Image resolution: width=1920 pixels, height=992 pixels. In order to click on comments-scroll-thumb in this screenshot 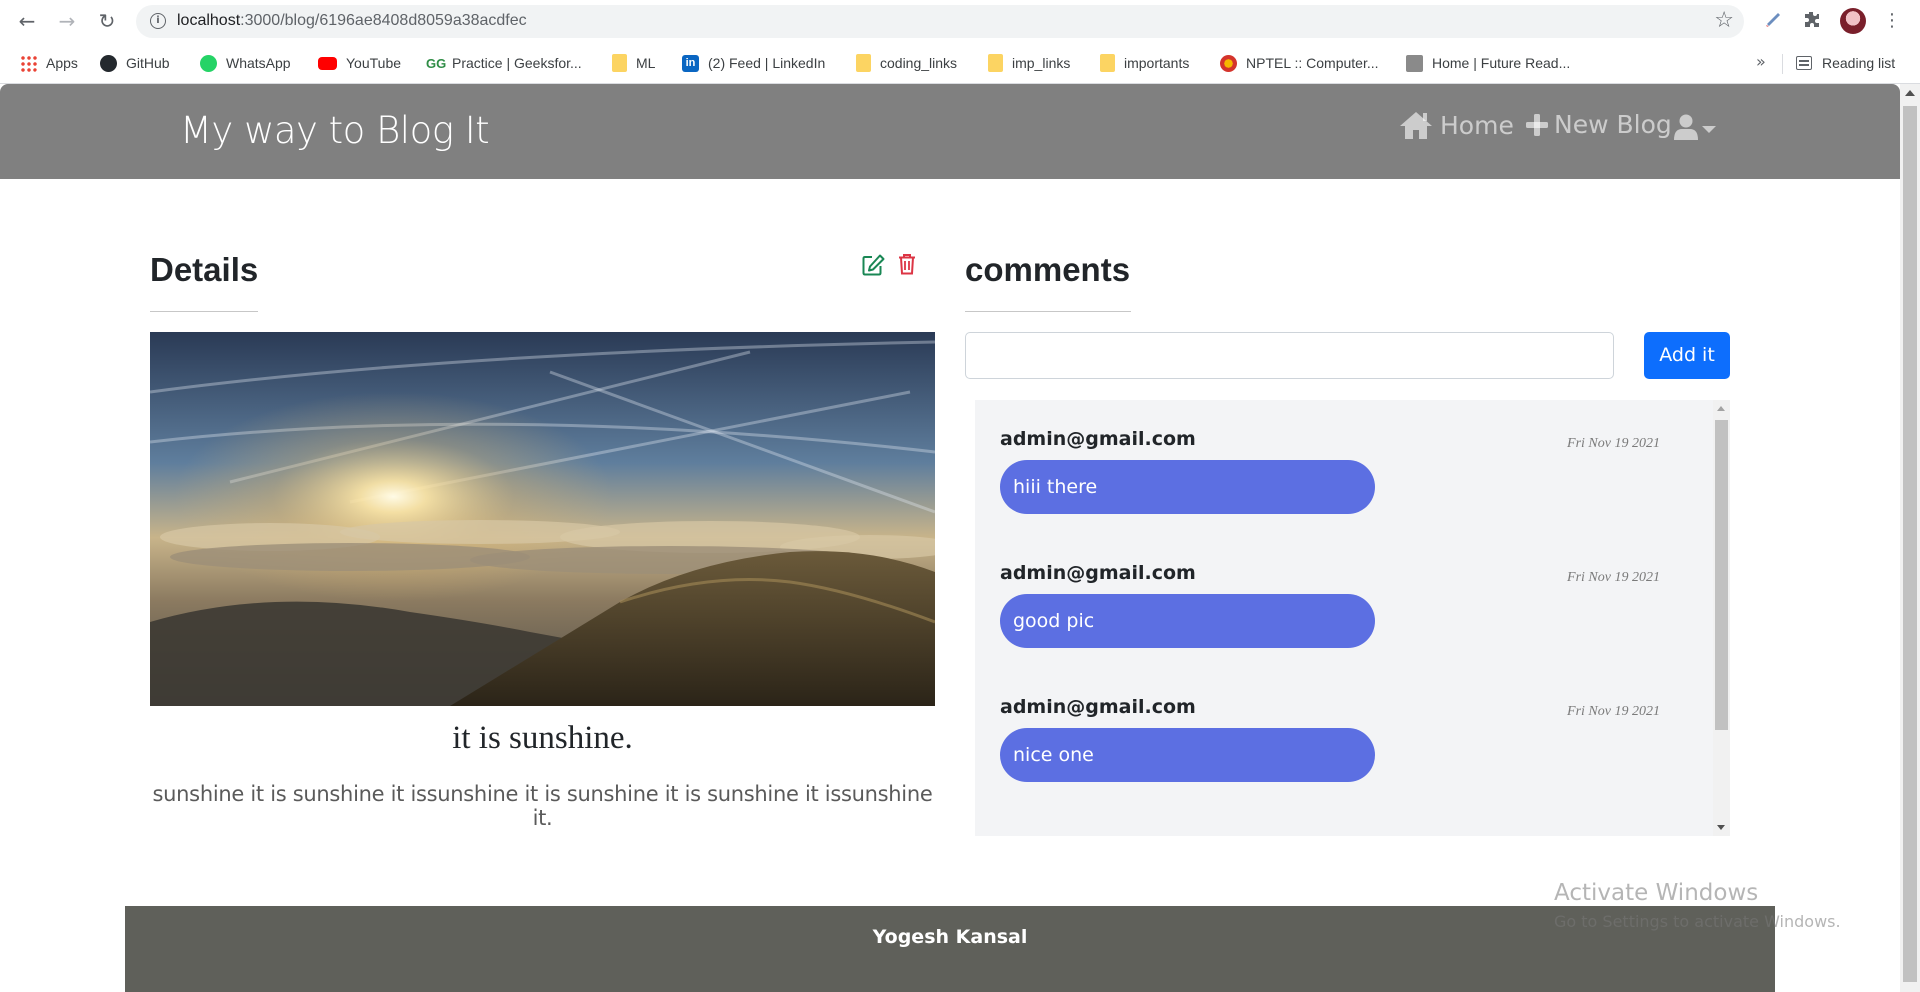, I will do `click(1721, 575)`.